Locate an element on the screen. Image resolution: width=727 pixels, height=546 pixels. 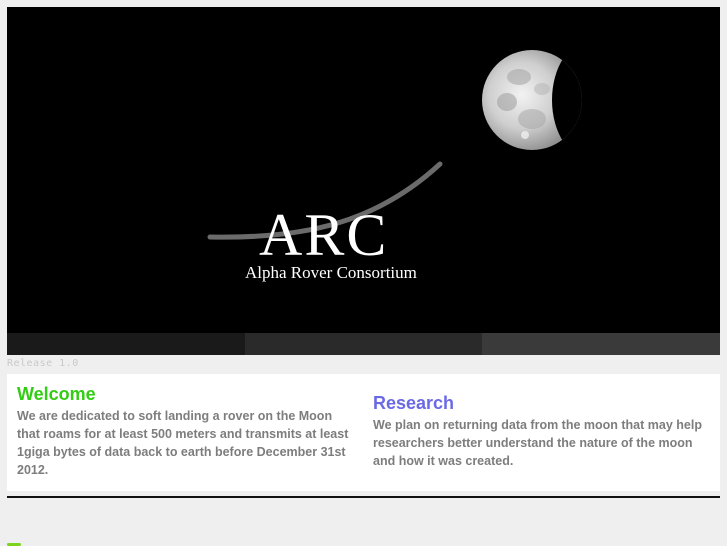
logo-subtitle: Alpha Rover Consortium is located at coordinates (331, 272).